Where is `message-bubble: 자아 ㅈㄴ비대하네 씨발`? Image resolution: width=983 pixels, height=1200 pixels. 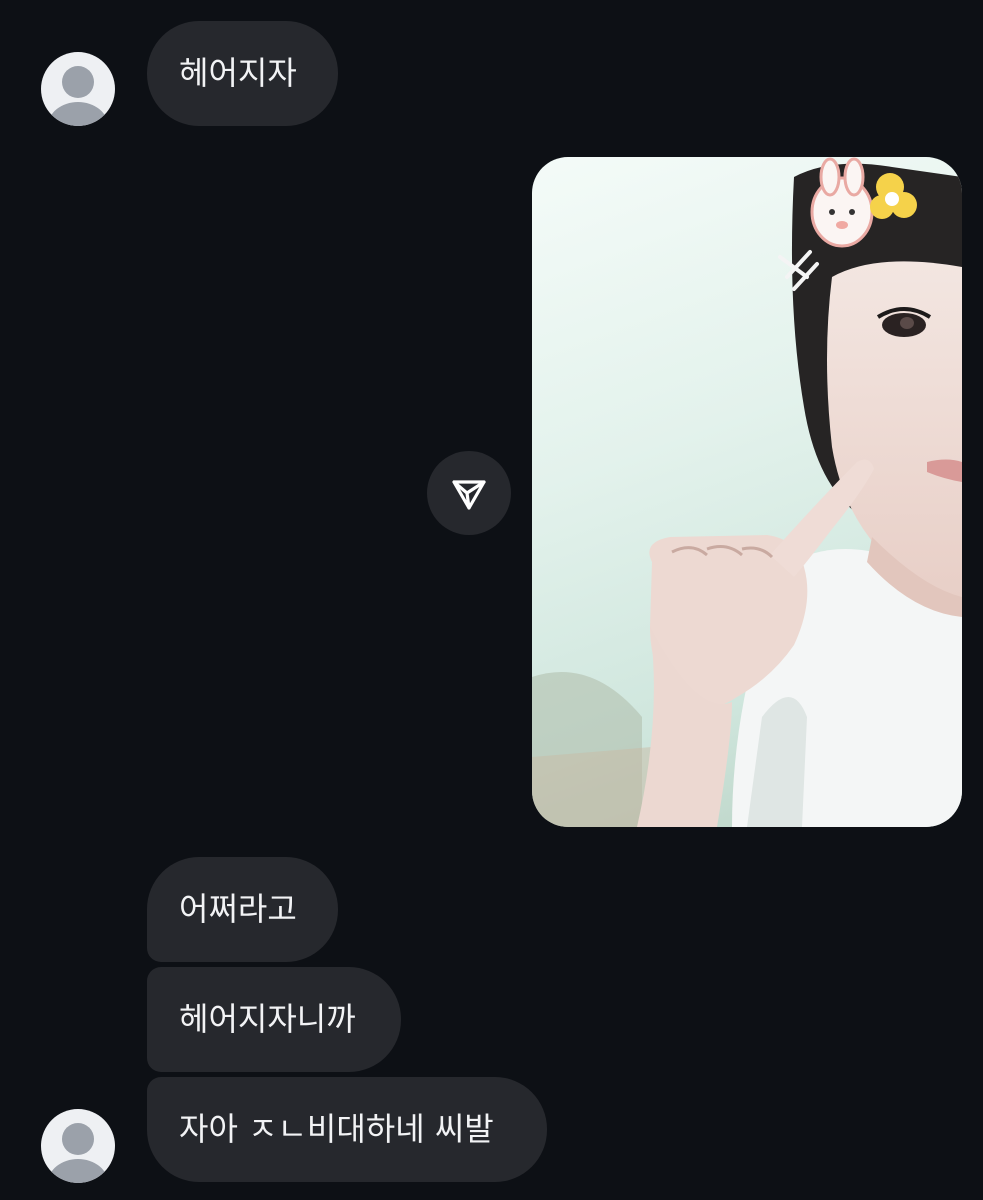 message-bubble: 자아 ㅈㄴ비대하네 씨발 is located at coordinates (347, 1129).